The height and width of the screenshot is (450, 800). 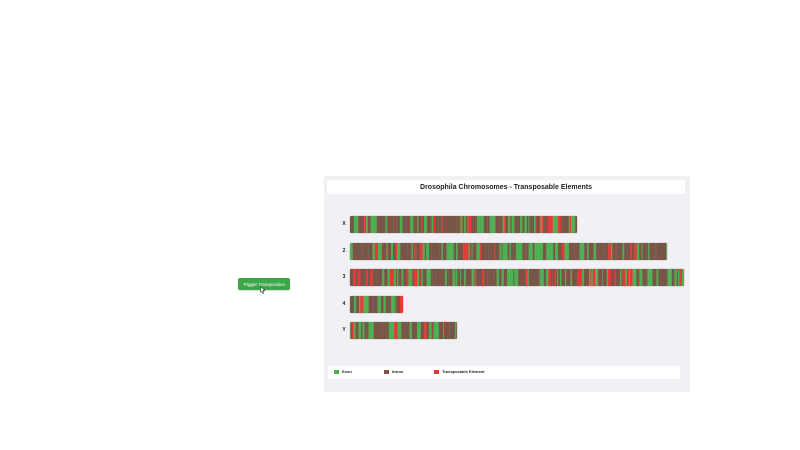 What do you see at coordinates (403, 330) in the screenshot?
I see `chromosome-bar-y` at bounding box center [403, 330].